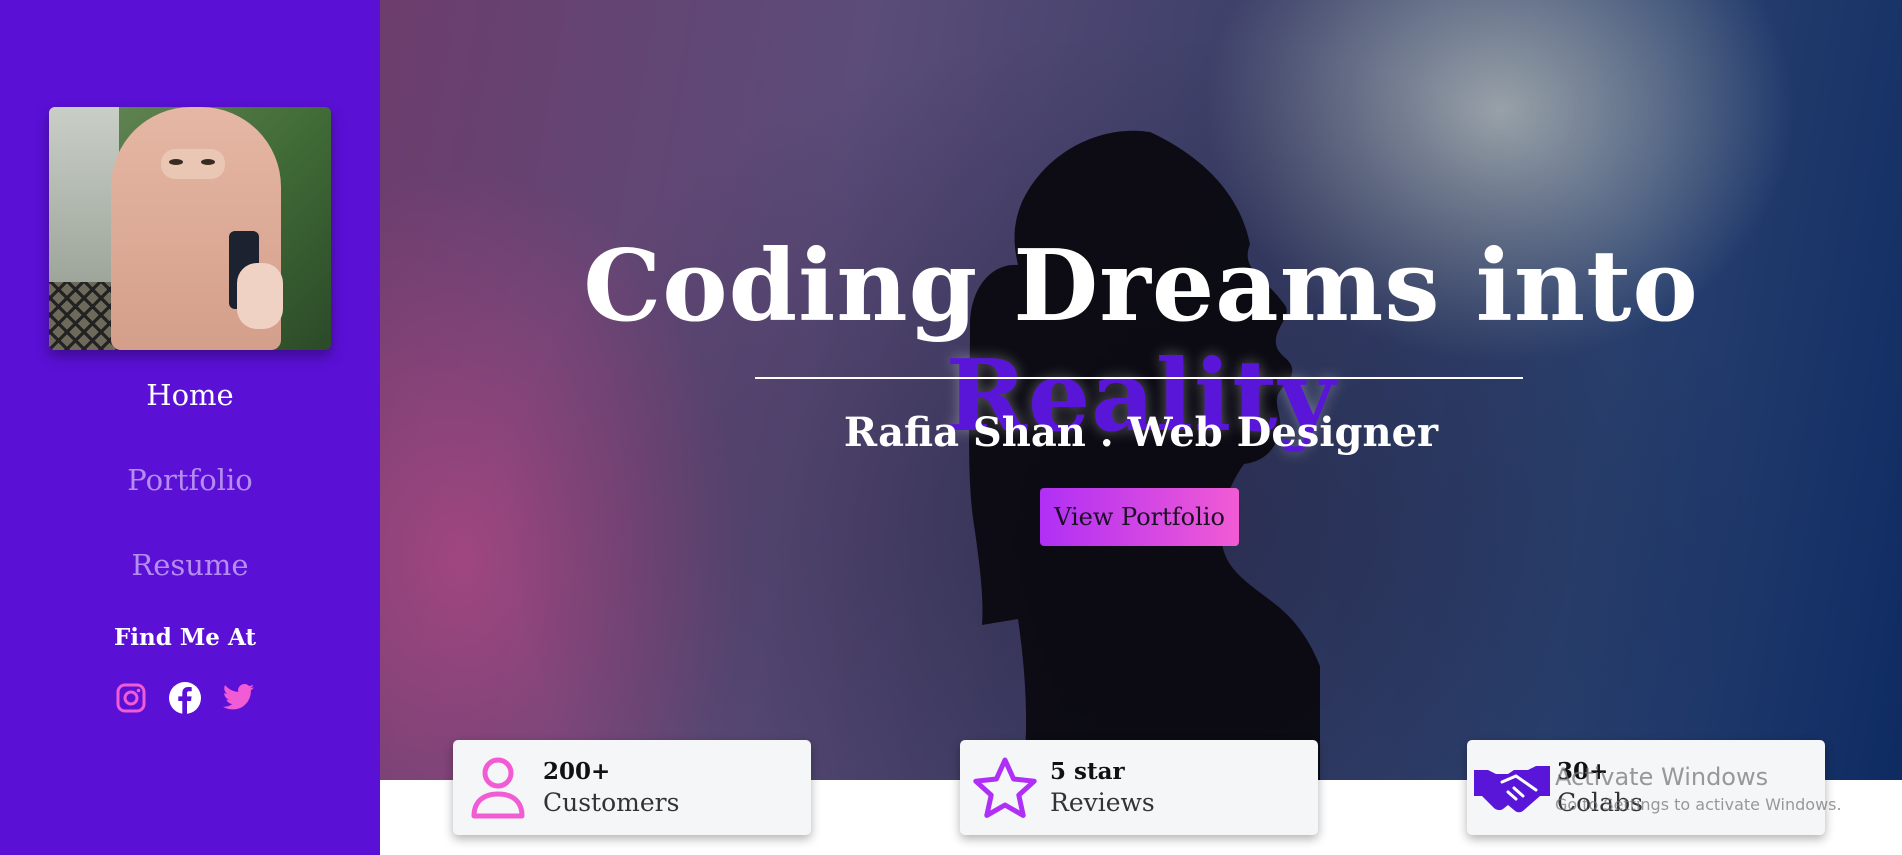 This screenshot has height=855, width=1902. Describe the element at coordinates (498, 787) in the screenshot. I see `user-icon` at that location.